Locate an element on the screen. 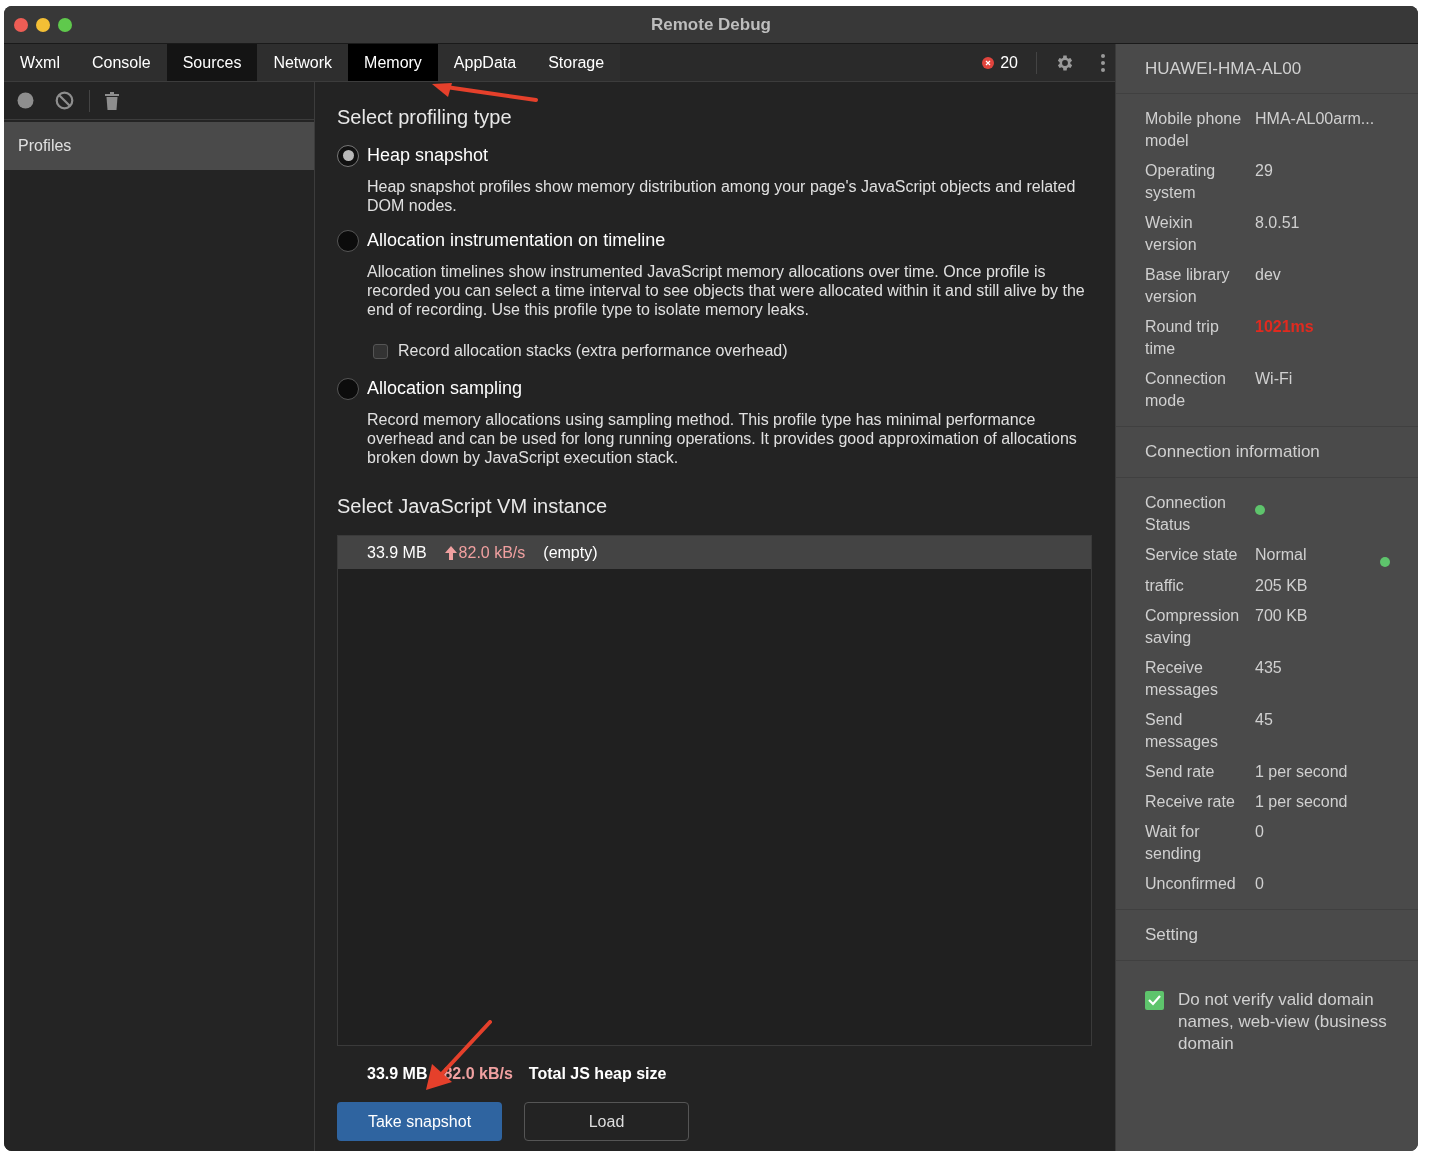 This screenshot has height=1160, width=1436. info-label: Base library version is located at coordinates (1188, 286).